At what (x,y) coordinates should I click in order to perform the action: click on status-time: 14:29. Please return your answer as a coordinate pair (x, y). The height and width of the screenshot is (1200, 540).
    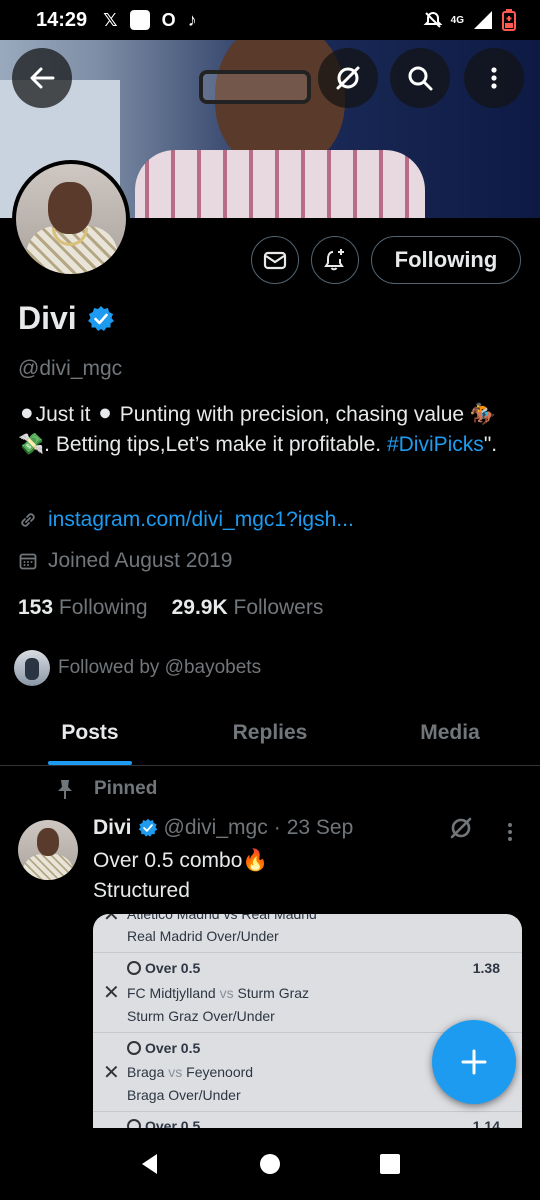
    Looking at the image, I should click on (62, 19).